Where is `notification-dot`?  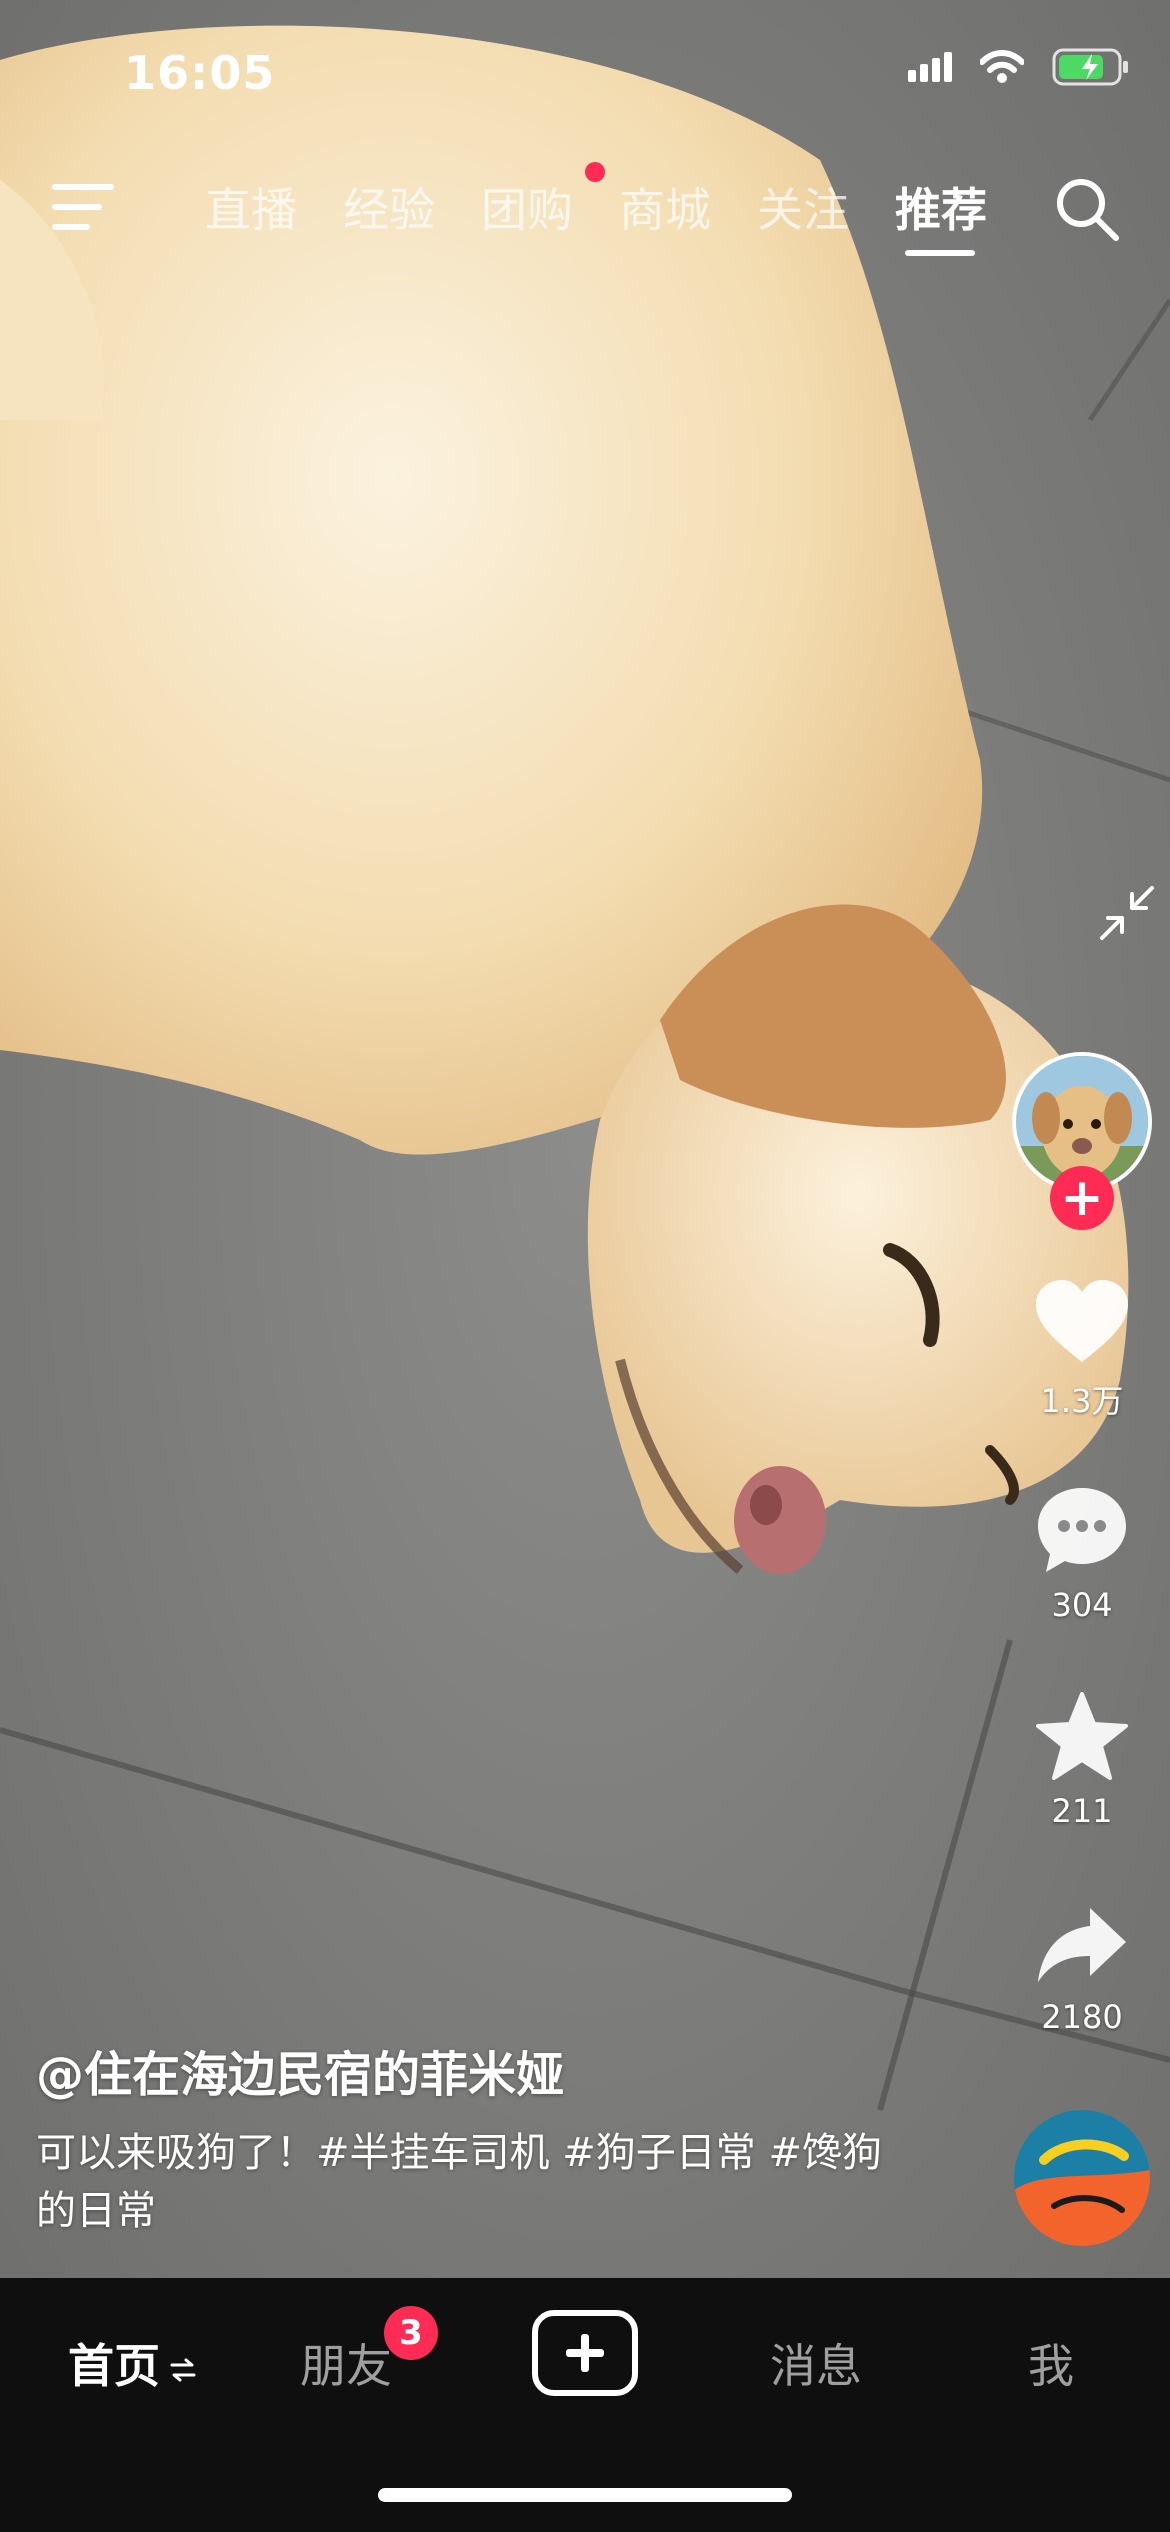 notification-dot is located at coordinates (595, 172).